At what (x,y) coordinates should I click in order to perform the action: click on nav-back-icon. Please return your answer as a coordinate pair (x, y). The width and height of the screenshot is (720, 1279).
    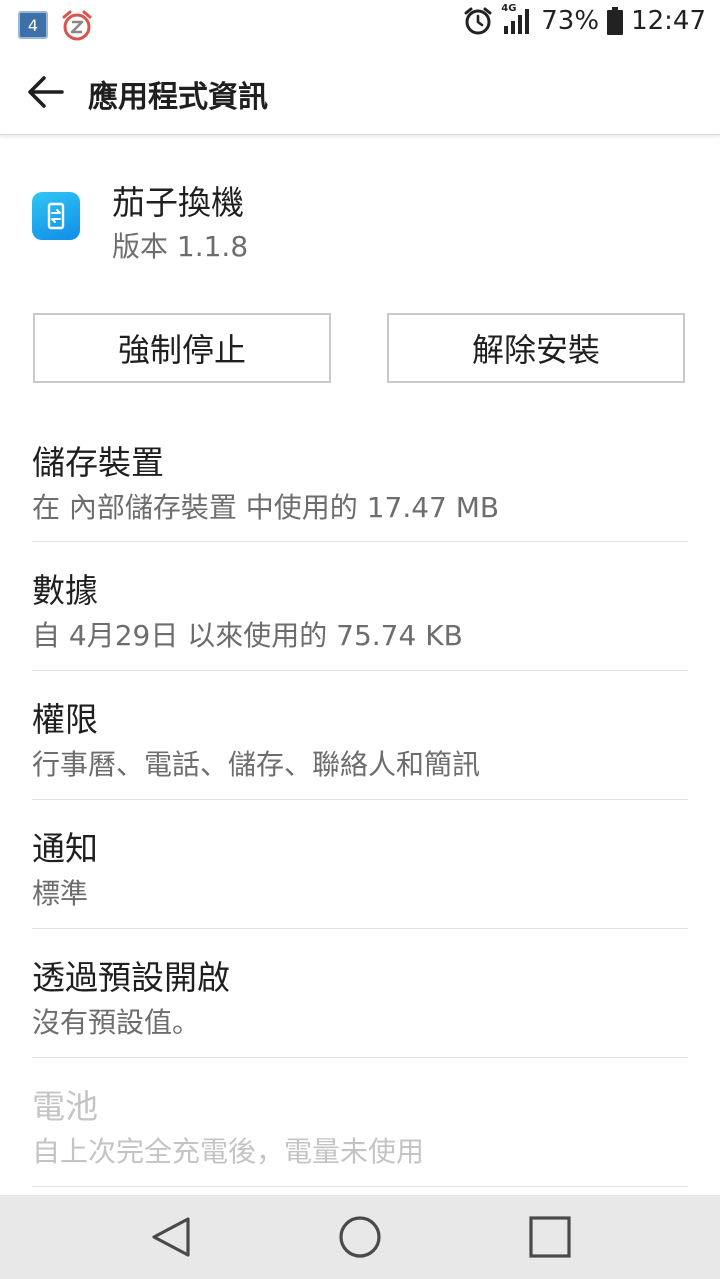
    Looking at the image, I should click on (172, 1237).